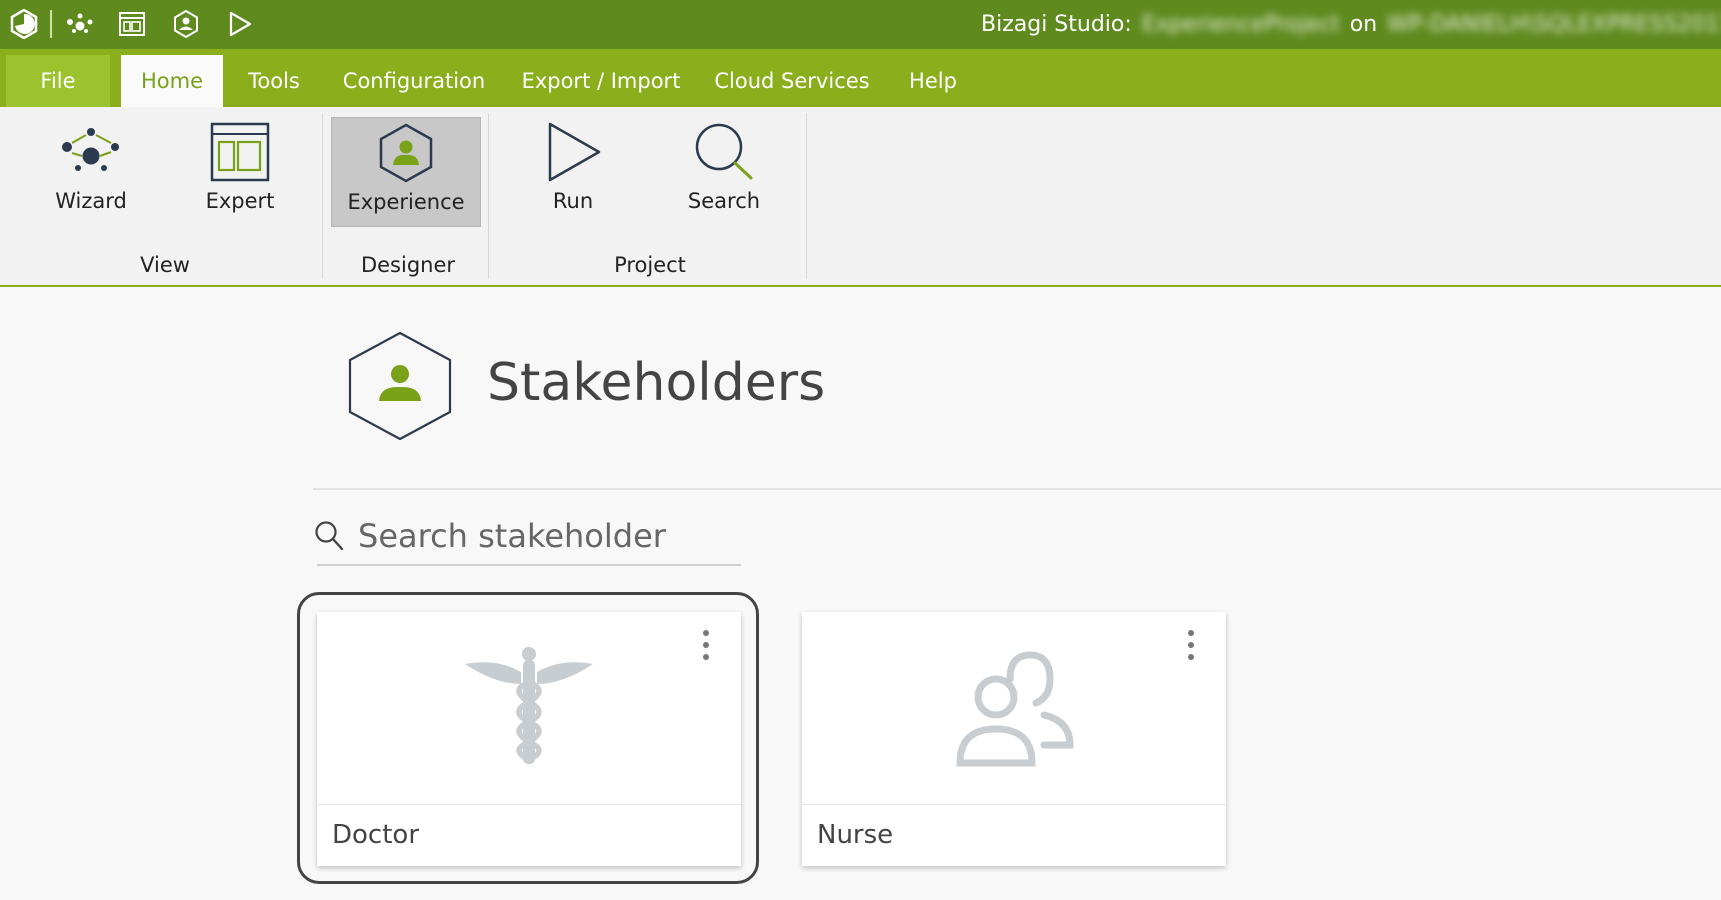 This screenshot has width=1721, height=900. I want to click on quick-access-separator, so click(51, 24).